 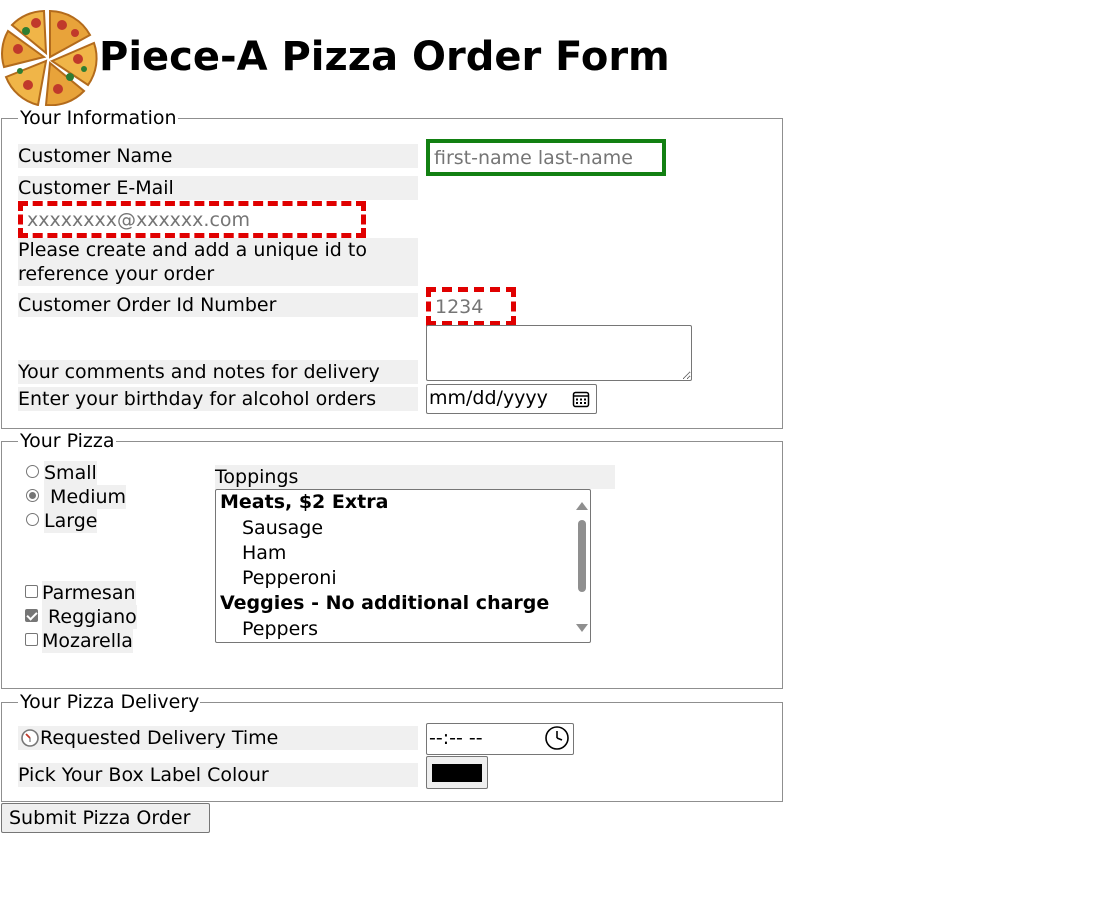 What do you see at coordinates (32, 519) in the screenshot?
I see `size-large-radio` at bounding box center [32, 519].